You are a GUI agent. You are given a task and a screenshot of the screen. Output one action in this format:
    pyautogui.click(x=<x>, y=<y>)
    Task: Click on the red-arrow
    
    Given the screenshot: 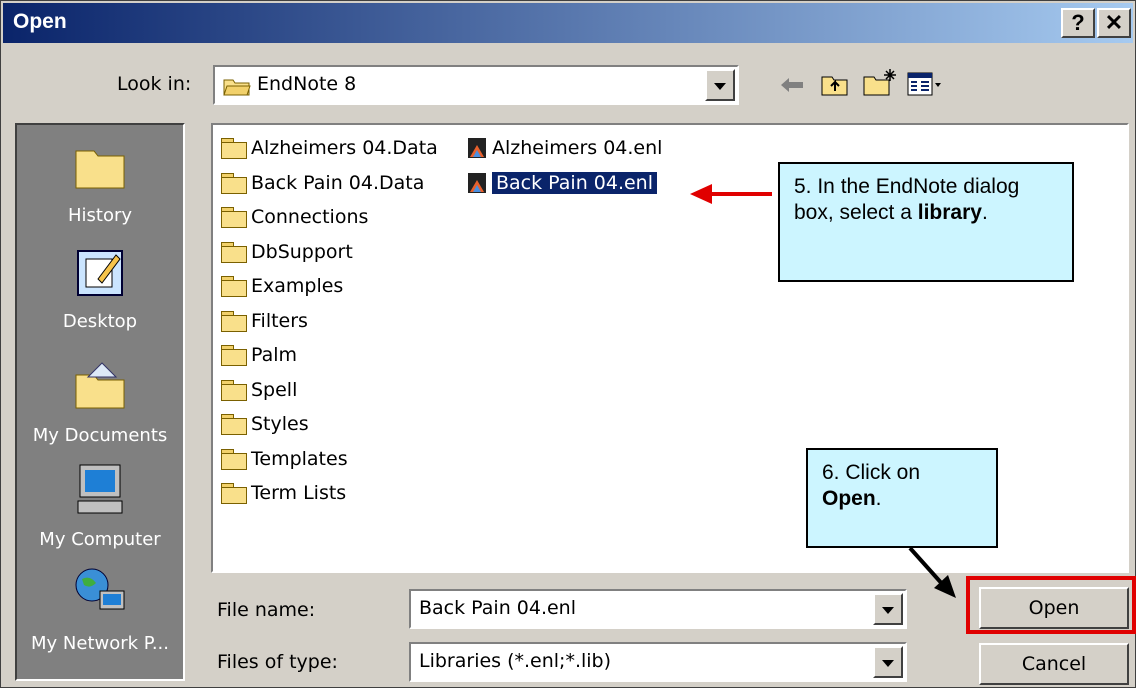 What is the action you would take?
    pyautogui.click(x=731, y=194)
    